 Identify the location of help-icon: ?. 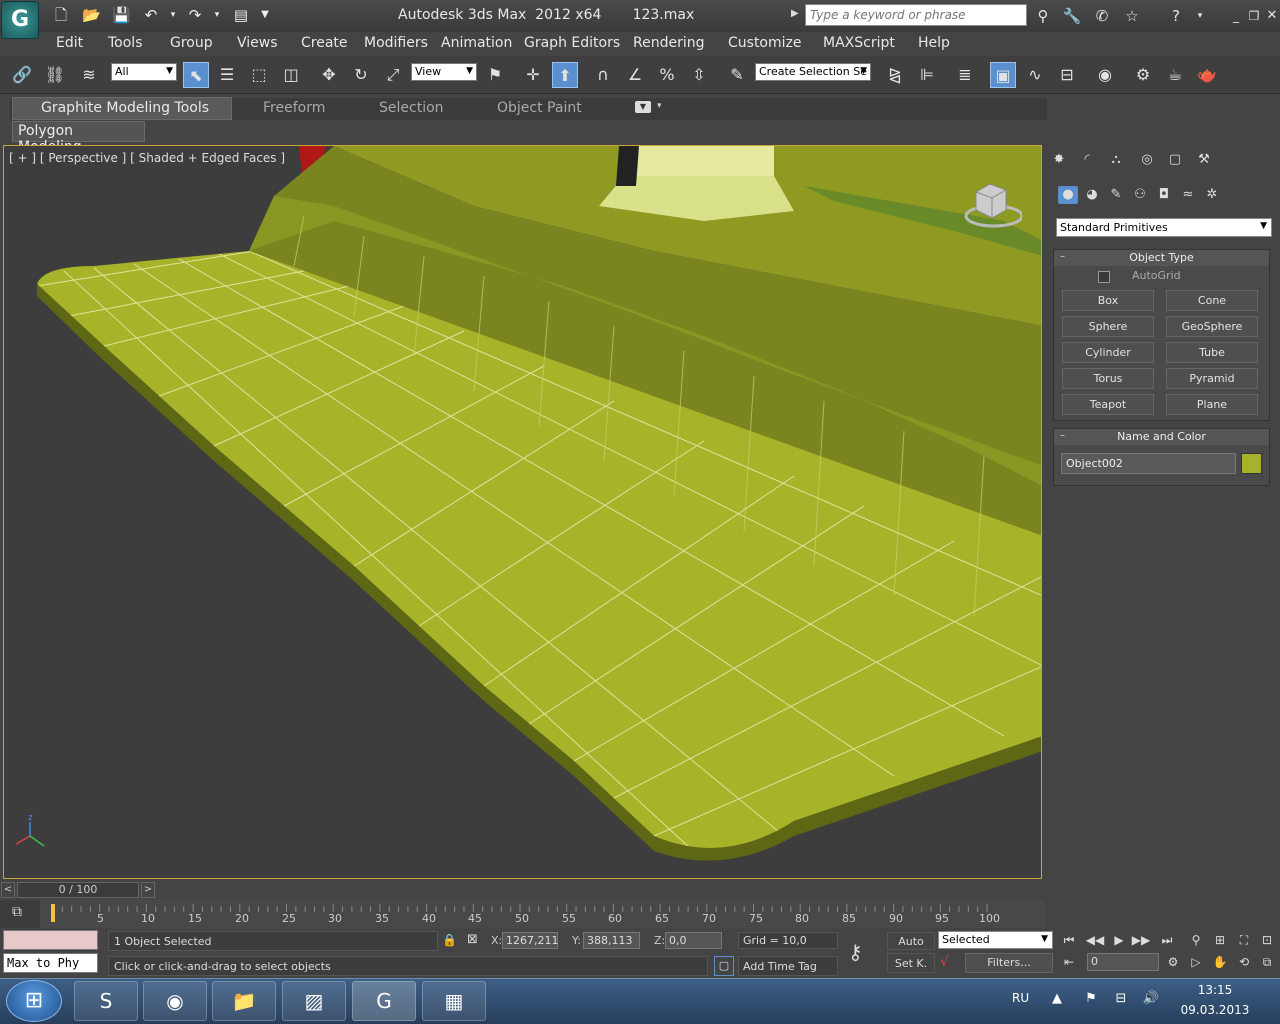
(1176, 16).